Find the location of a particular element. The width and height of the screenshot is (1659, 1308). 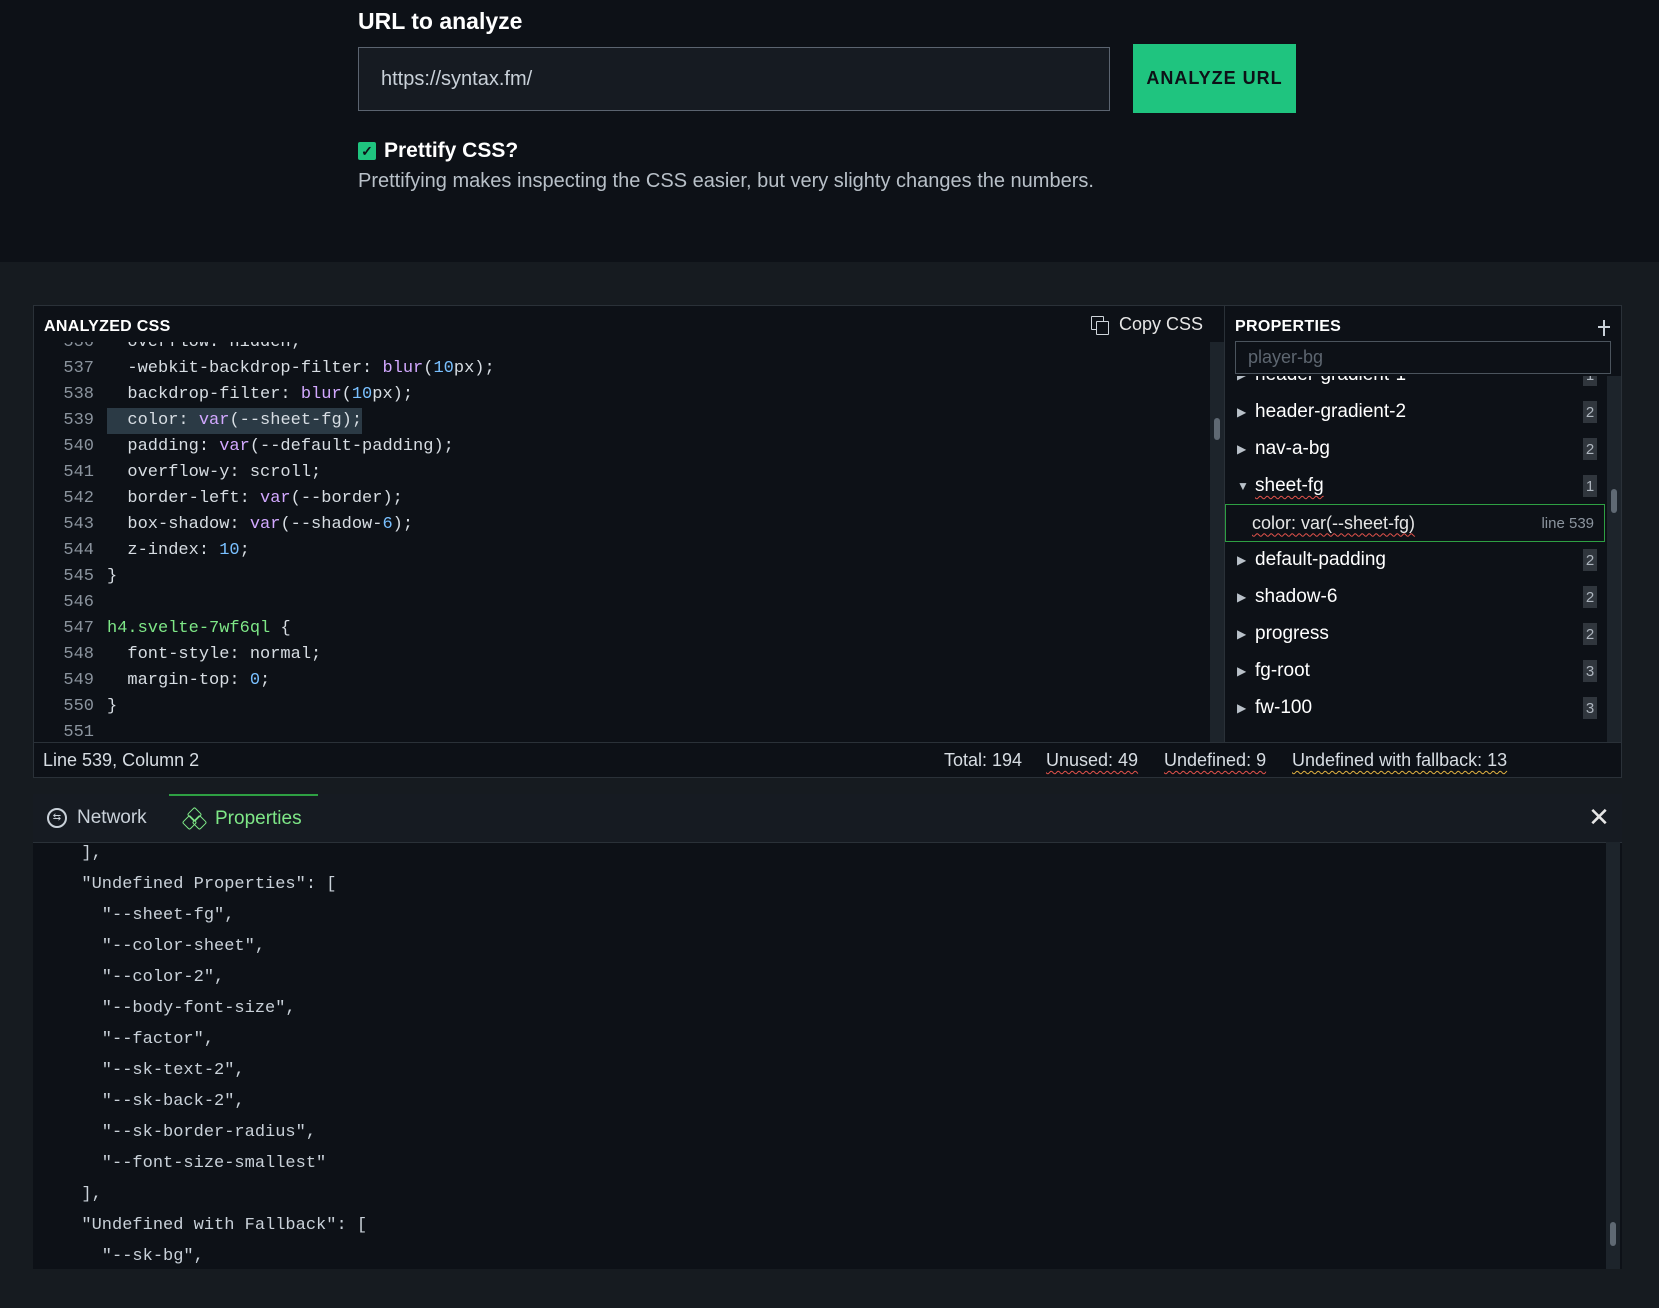

code-scroll-thumb is located at coordinates (1217, 429).